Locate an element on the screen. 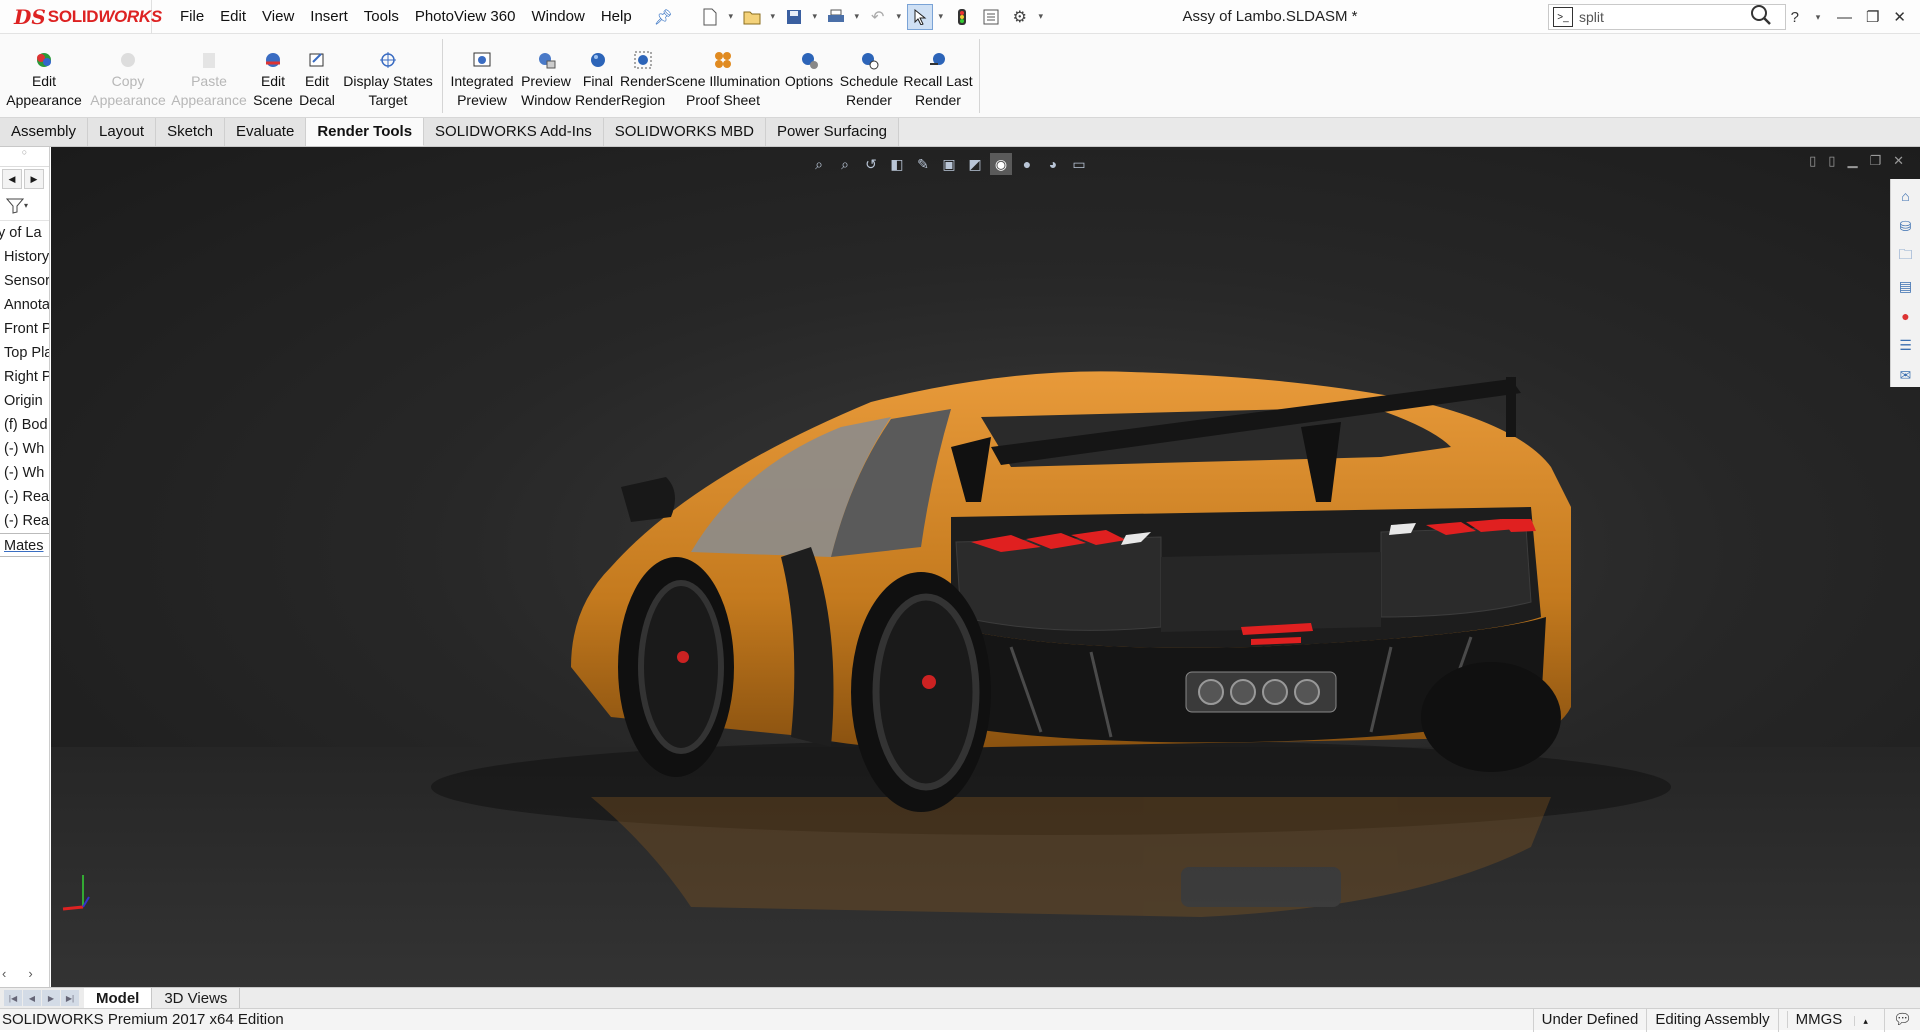 This screenshot has width=1920, height=1032. open-folder-icon is located at coordinates (752, 17).